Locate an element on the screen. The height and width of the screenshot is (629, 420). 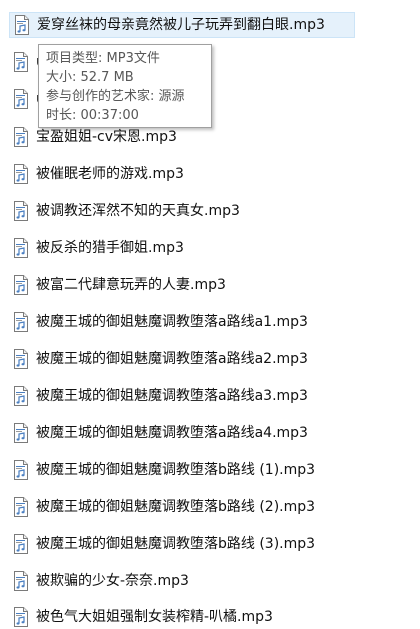
file-item-12: 被魔王城的御姐魅魔调教堕落b路线 (1).mp3 is located at coordinates (209, 470).